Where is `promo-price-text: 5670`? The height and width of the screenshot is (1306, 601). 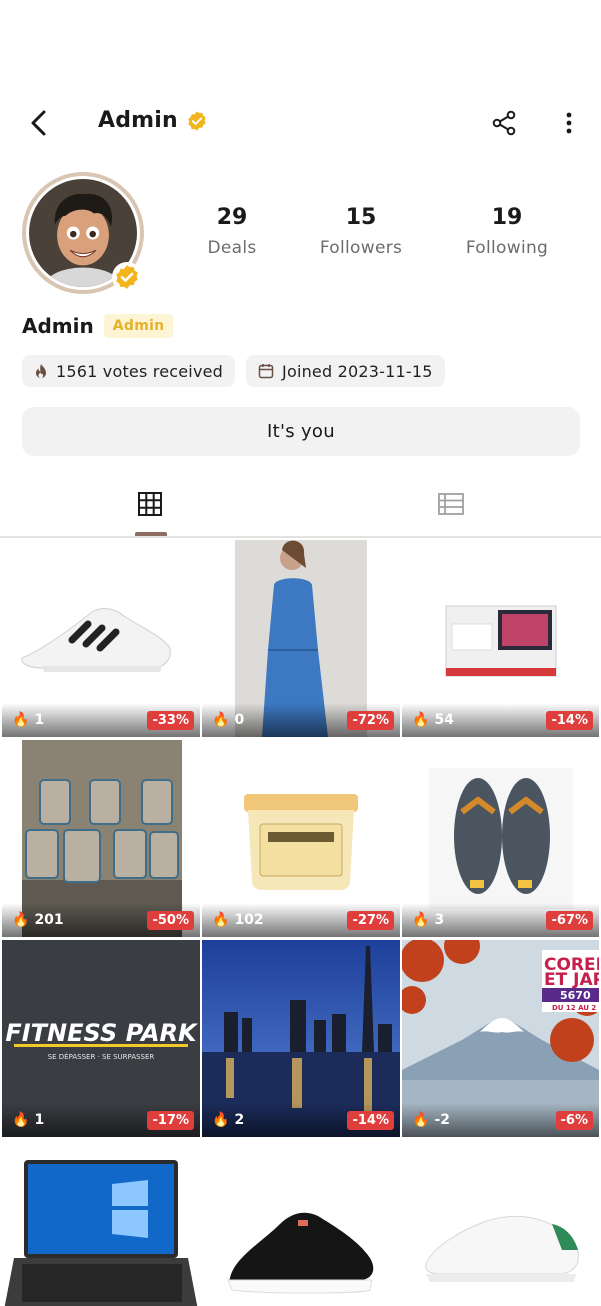
promo-price-text: 5670 is located at coordinates (575, 995).